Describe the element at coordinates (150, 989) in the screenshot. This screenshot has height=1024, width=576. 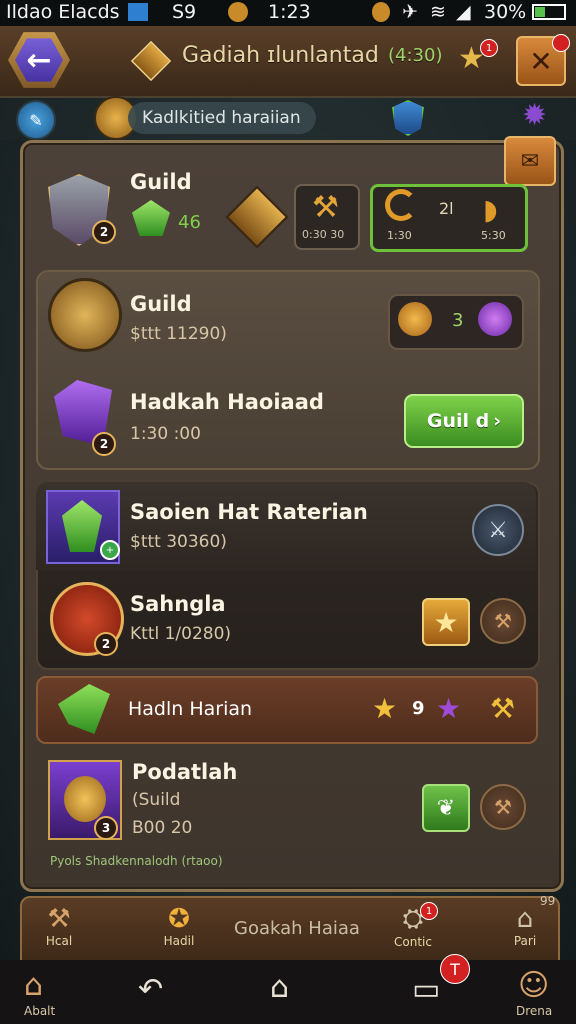
I see `back-nav-icon: ↶` at that location.